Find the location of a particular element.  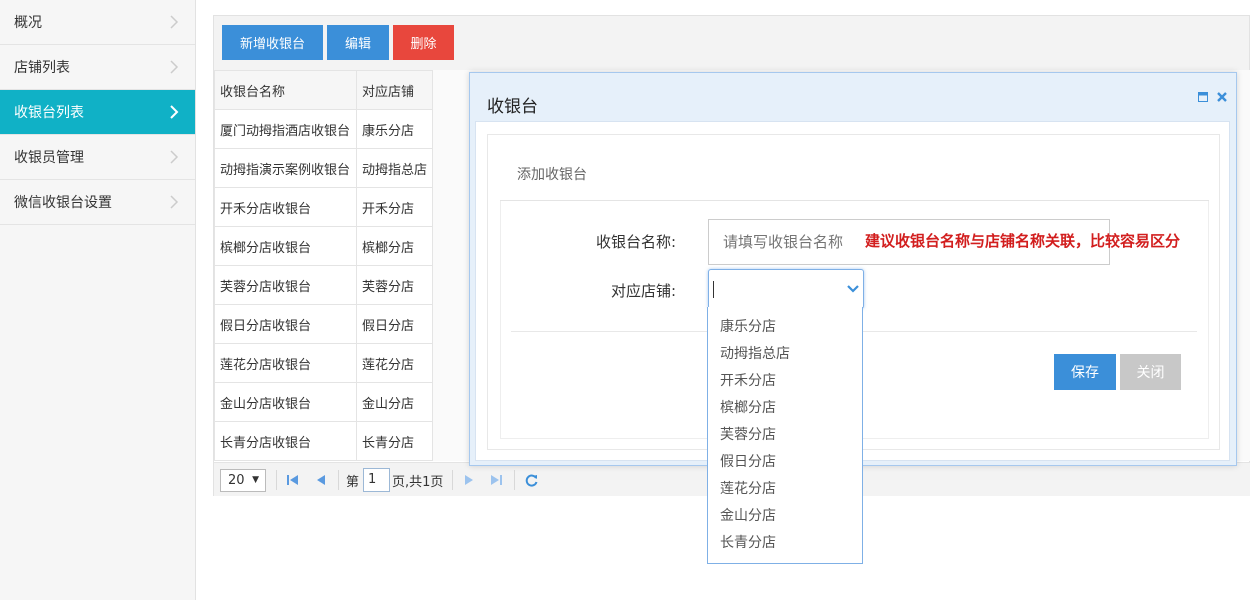

chevron-down-icon is located at coordinates (853, 289).